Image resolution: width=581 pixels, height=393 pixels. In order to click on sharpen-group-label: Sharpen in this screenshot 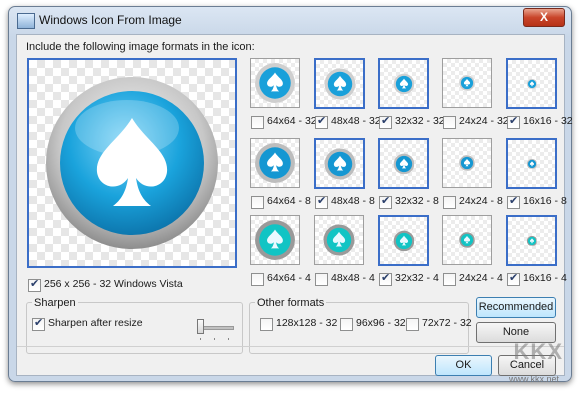, I will do `click(55, 303)`.